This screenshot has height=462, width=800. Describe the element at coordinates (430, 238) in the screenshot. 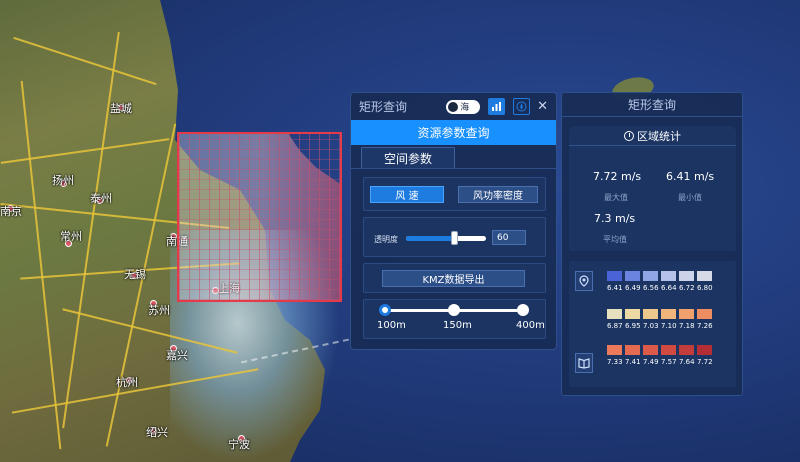

I see `opacity-slider-fill` at that location.